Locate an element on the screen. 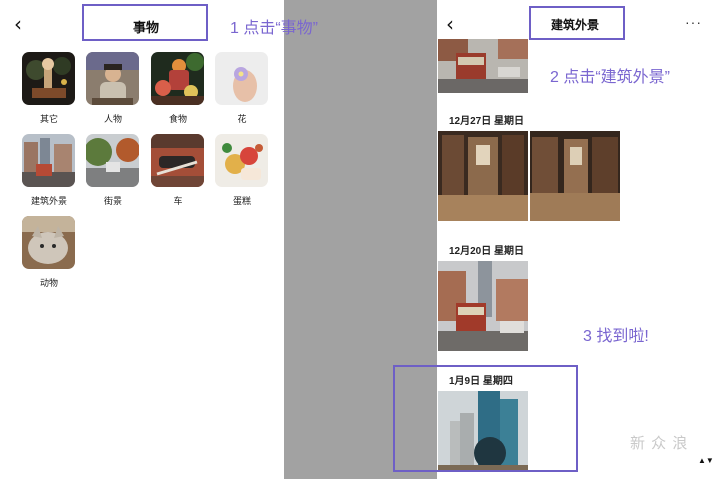 Image resolution: width=720 pixels, height=479 pixels. street-thumb-icon is located at coordinates (112, 160).